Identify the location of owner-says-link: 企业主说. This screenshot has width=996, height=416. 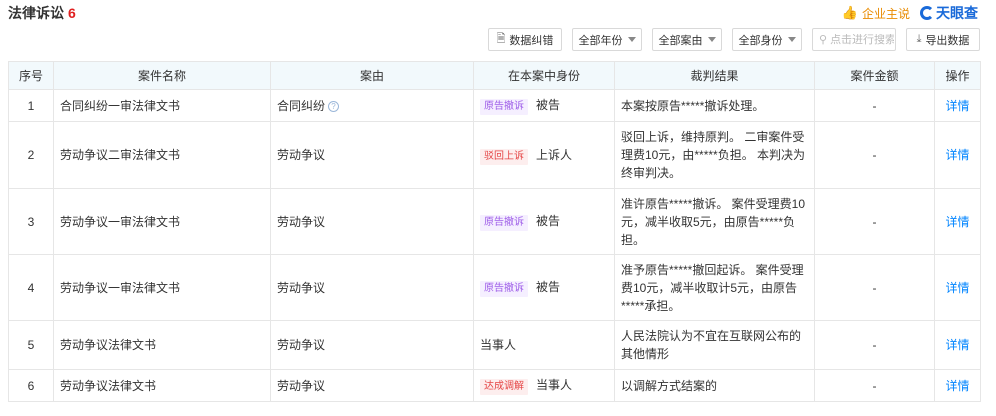
(886, 13).